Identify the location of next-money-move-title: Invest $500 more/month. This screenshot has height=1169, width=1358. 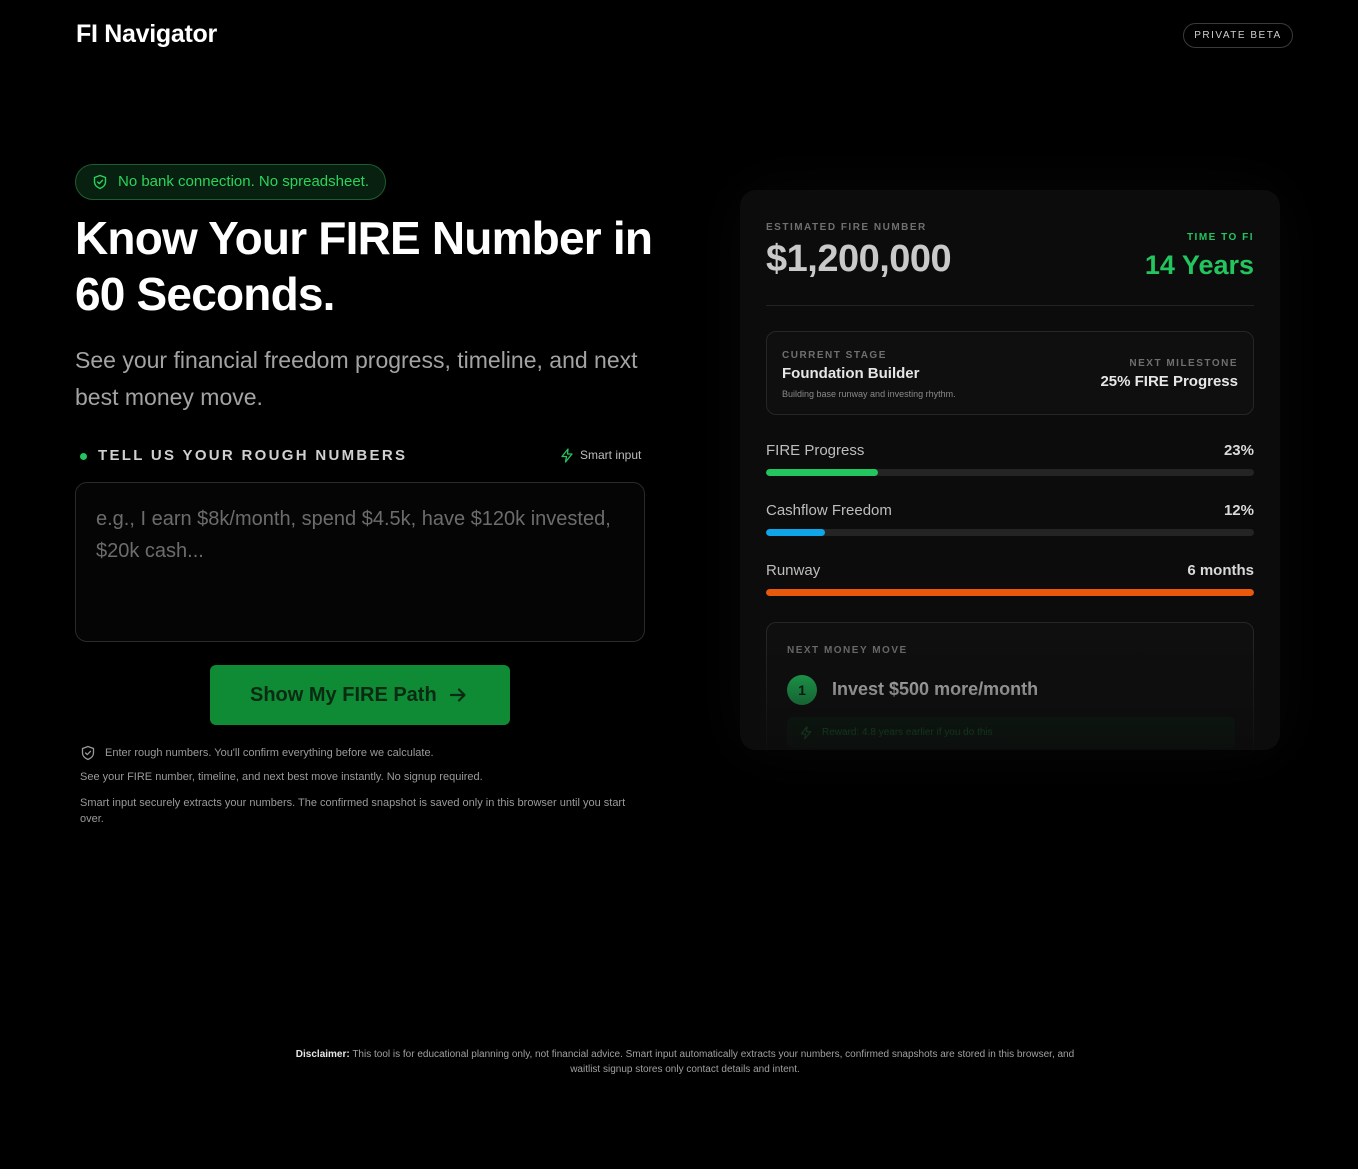
(935, 689).